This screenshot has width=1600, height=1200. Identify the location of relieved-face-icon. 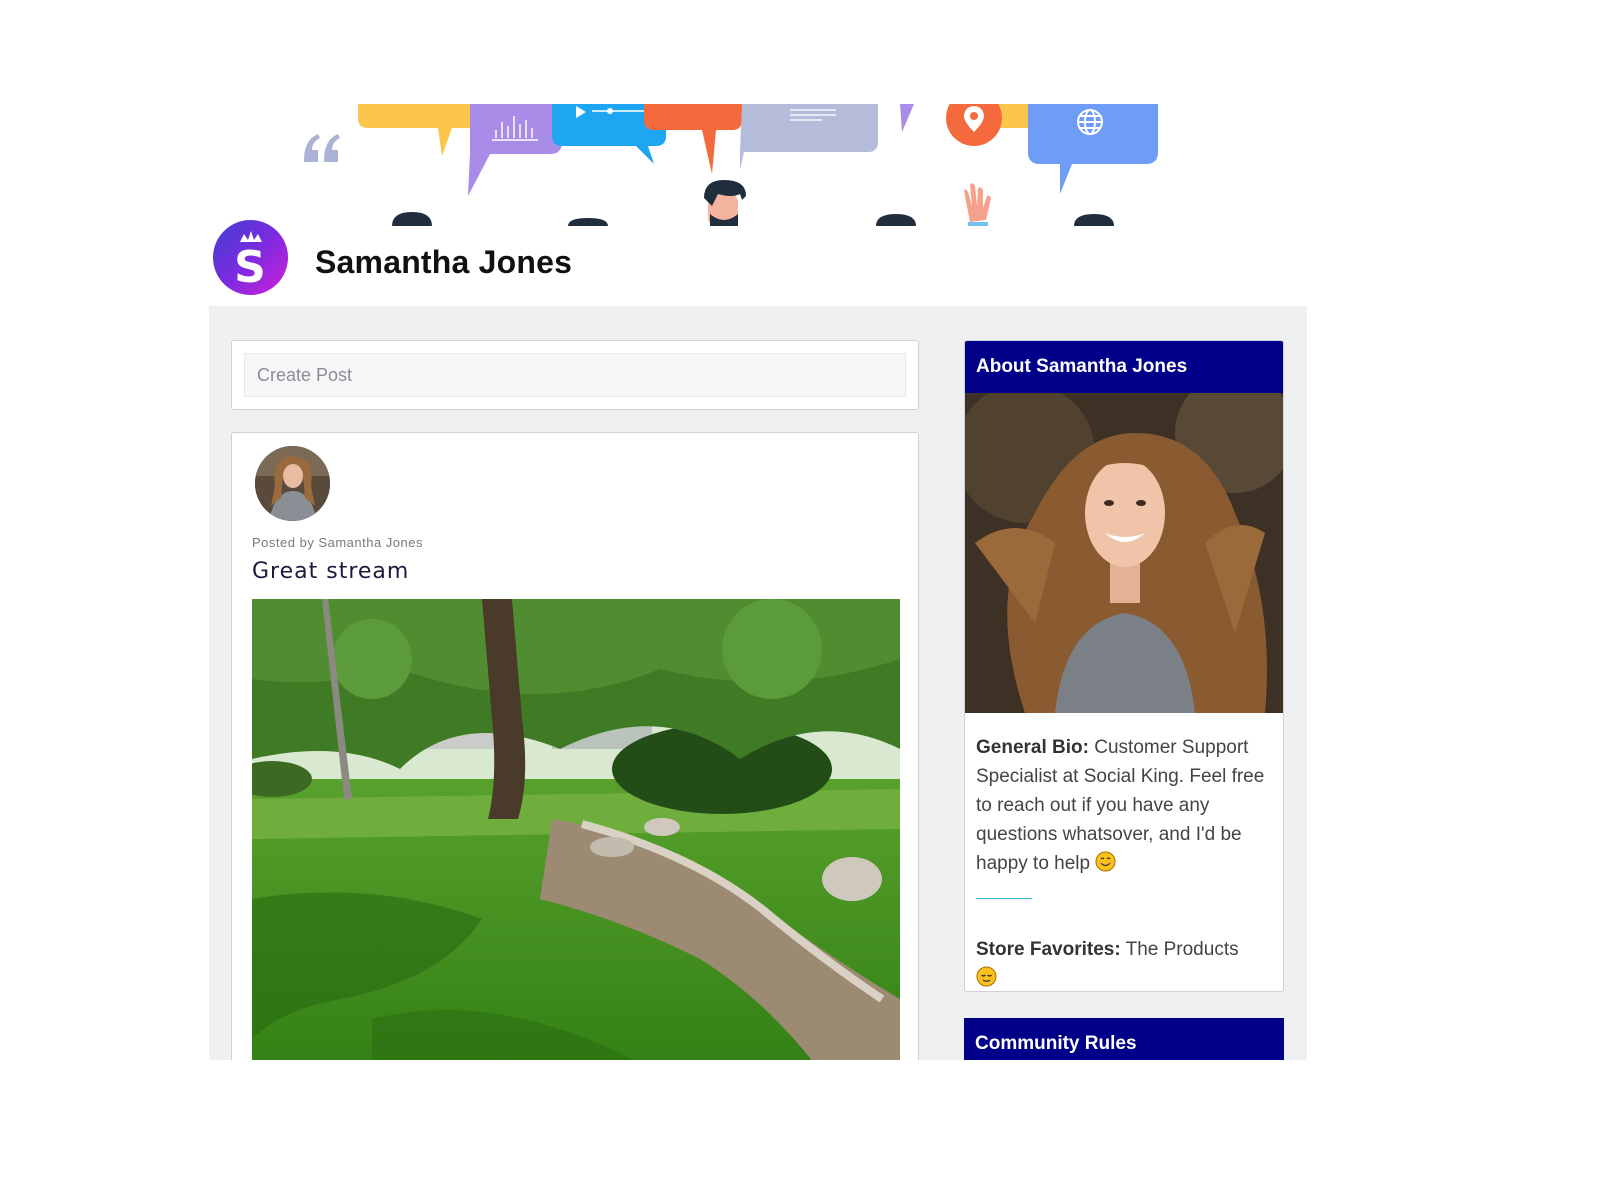
(986, 976).